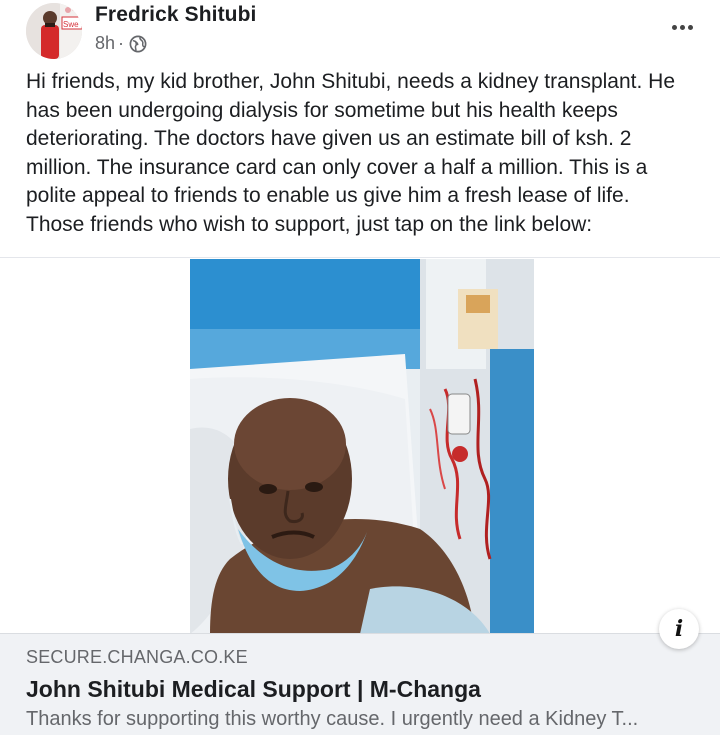 The image size is (720, 735). Describe the element at coordinates (175, 15) in the screenshot. I see `author-name: Fredrick Shitubi` at that location.